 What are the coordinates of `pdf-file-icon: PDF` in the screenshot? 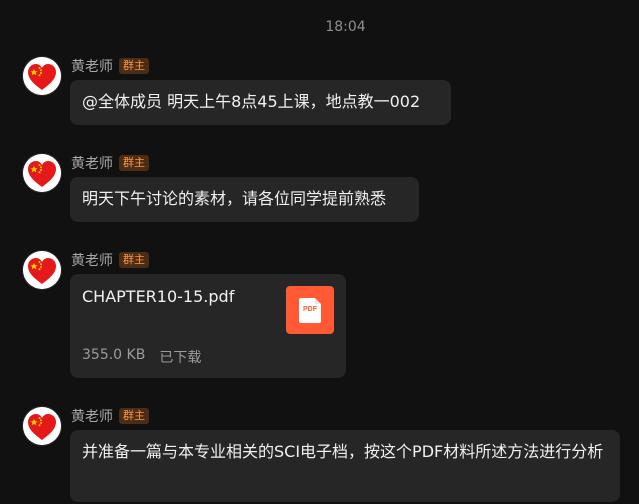 It's located at (310, 310).